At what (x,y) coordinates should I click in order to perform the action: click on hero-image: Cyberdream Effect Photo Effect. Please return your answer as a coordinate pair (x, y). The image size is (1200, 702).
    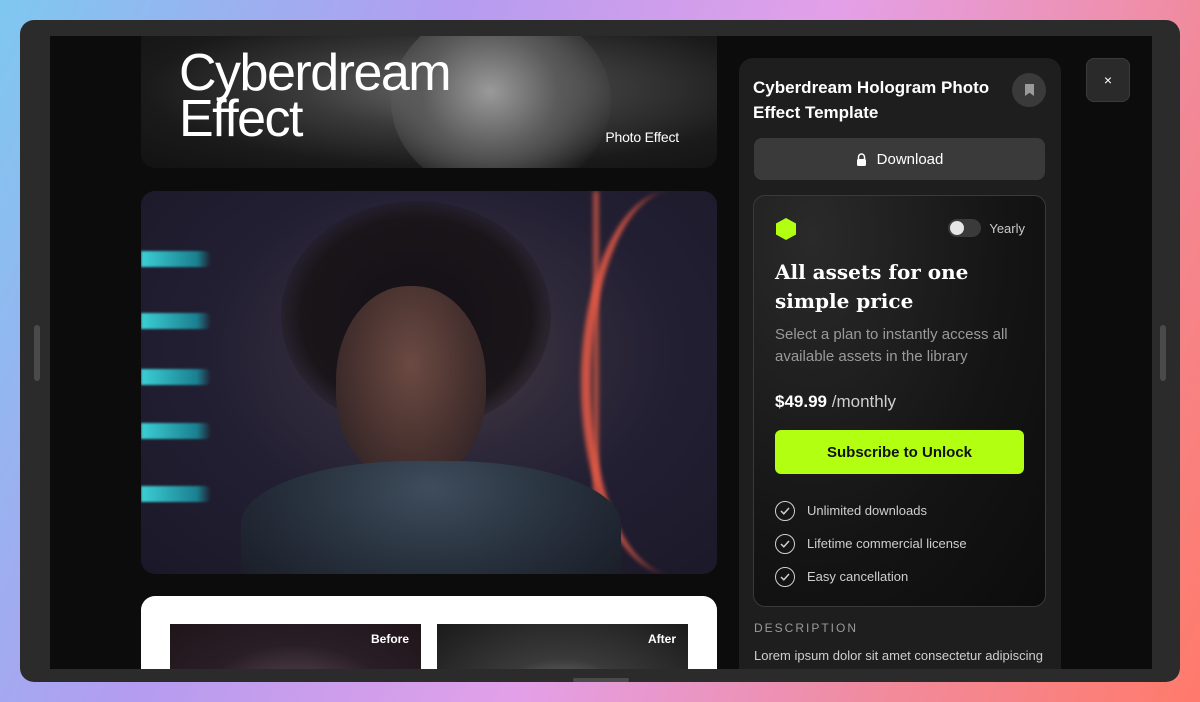
    Looking at the image, I should click on (429, 102).